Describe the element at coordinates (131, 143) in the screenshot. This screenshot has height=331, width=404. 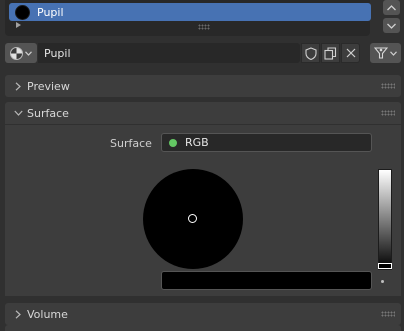
I see `surface-field-label: Surface` at that location.